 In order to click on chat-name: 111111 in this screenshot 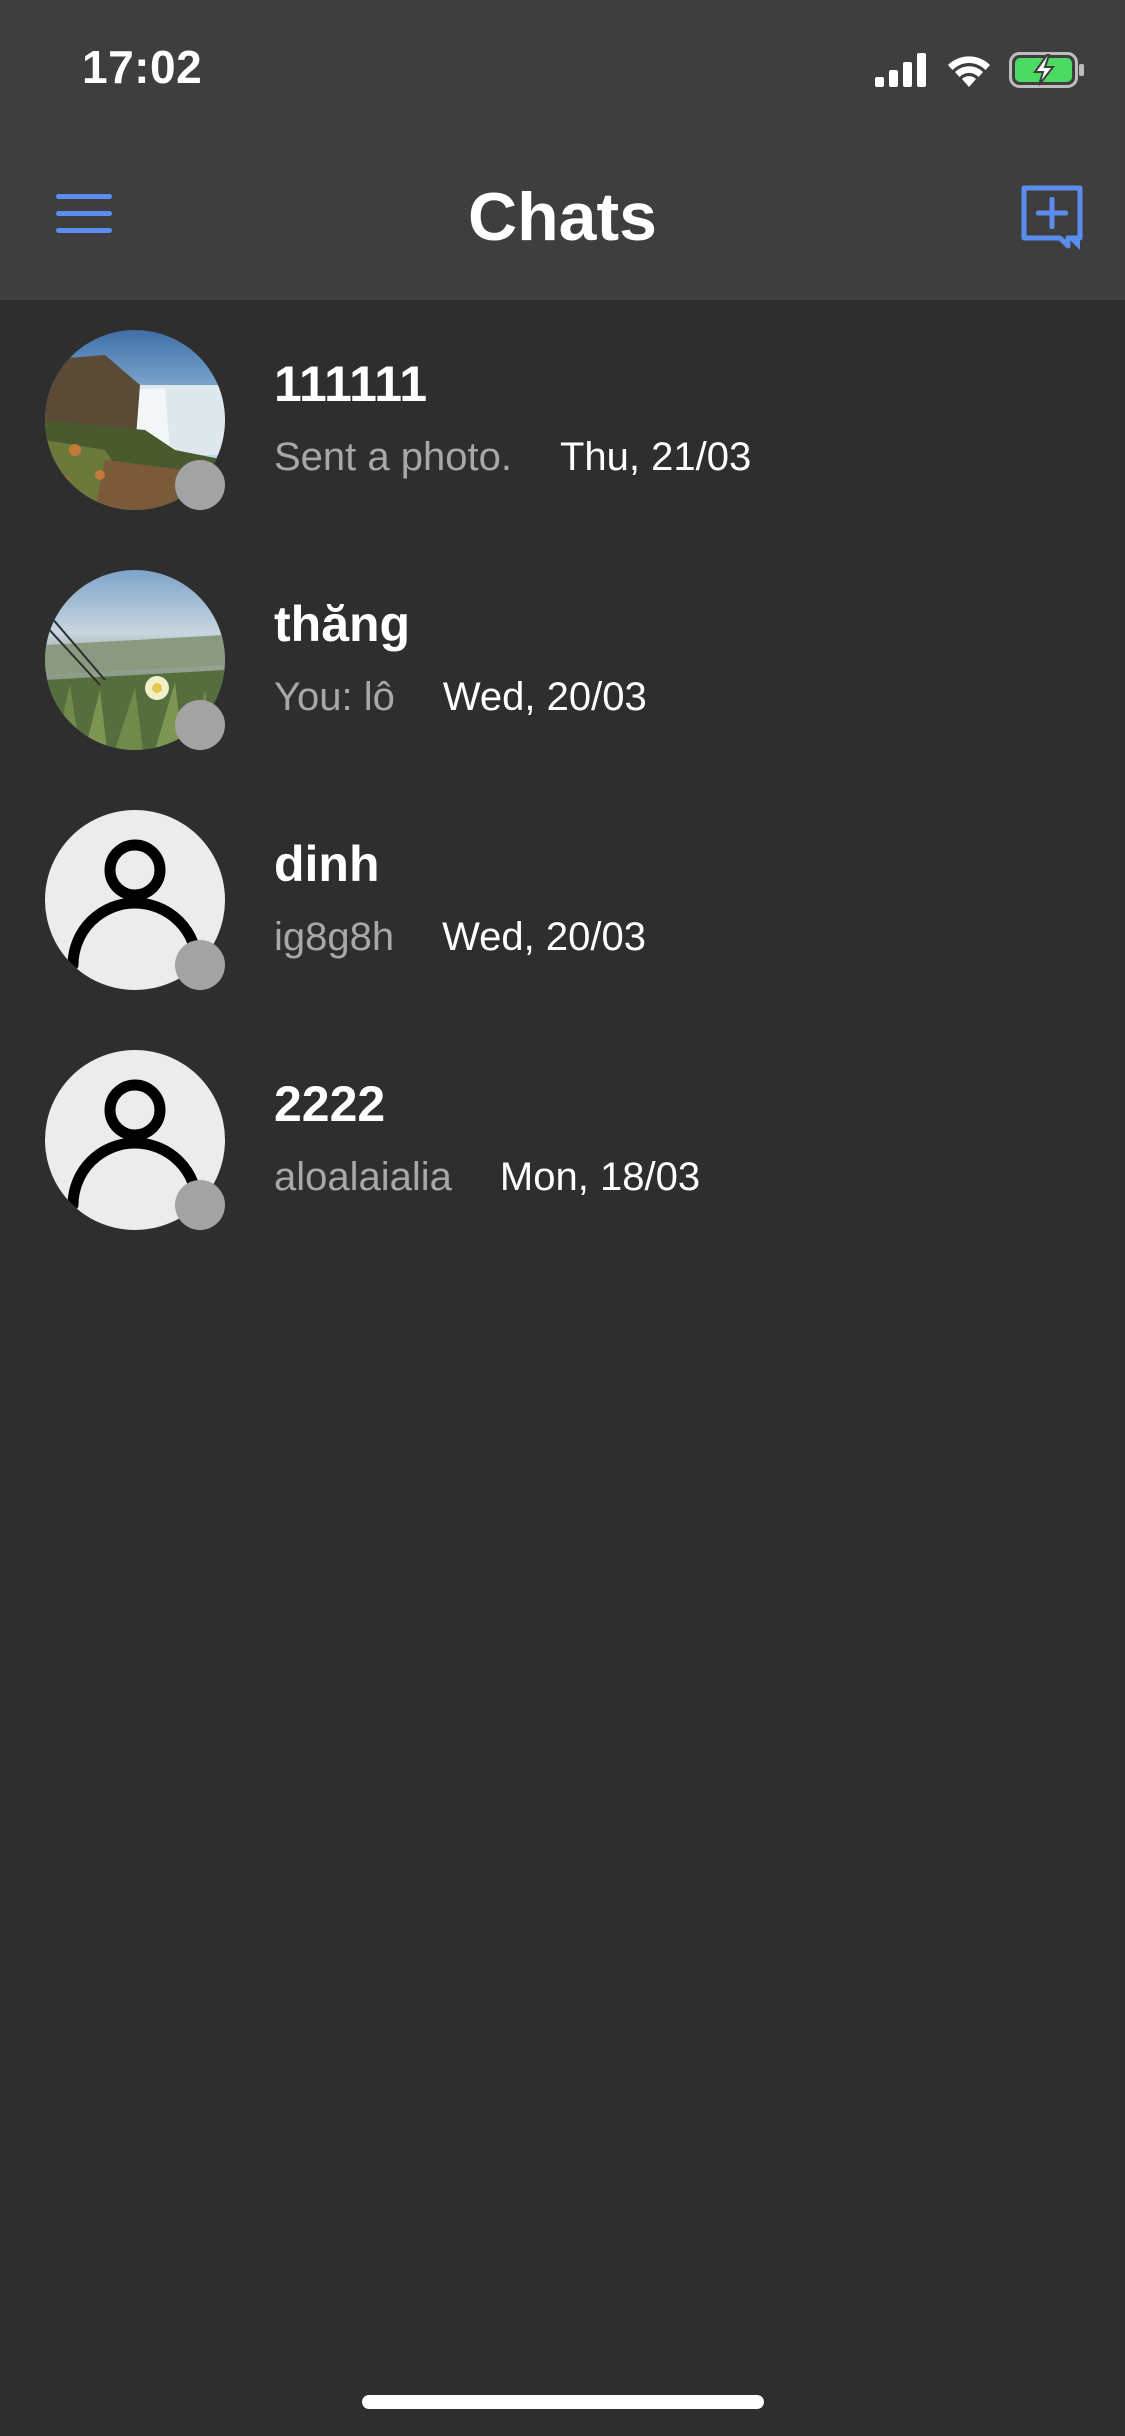, I will do `click(351, 384)`.